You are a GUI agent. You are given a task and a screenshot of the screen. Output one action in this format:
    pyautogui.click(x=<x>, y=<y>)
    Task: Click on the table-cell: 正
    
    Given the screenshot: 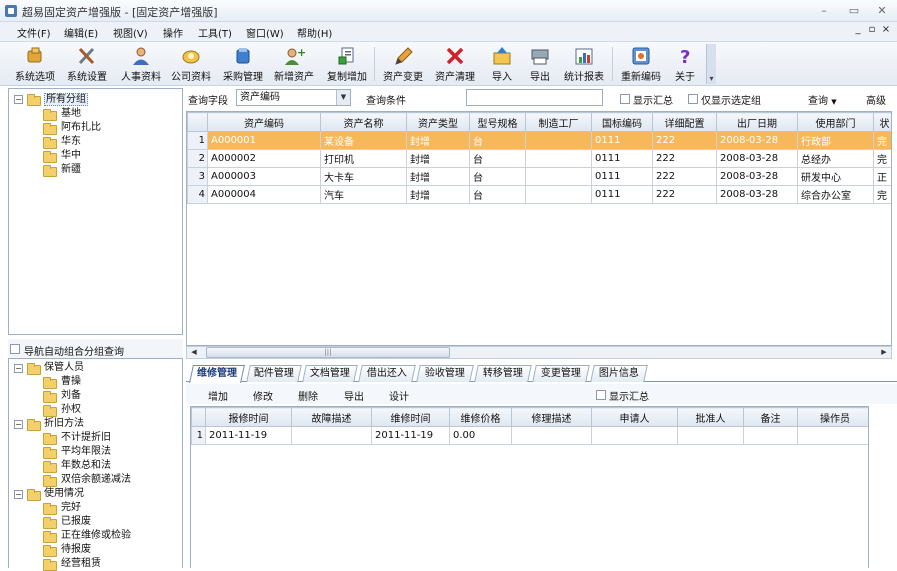 What is the action you would take?
    pyautogui.click(x=882, y=176)
    